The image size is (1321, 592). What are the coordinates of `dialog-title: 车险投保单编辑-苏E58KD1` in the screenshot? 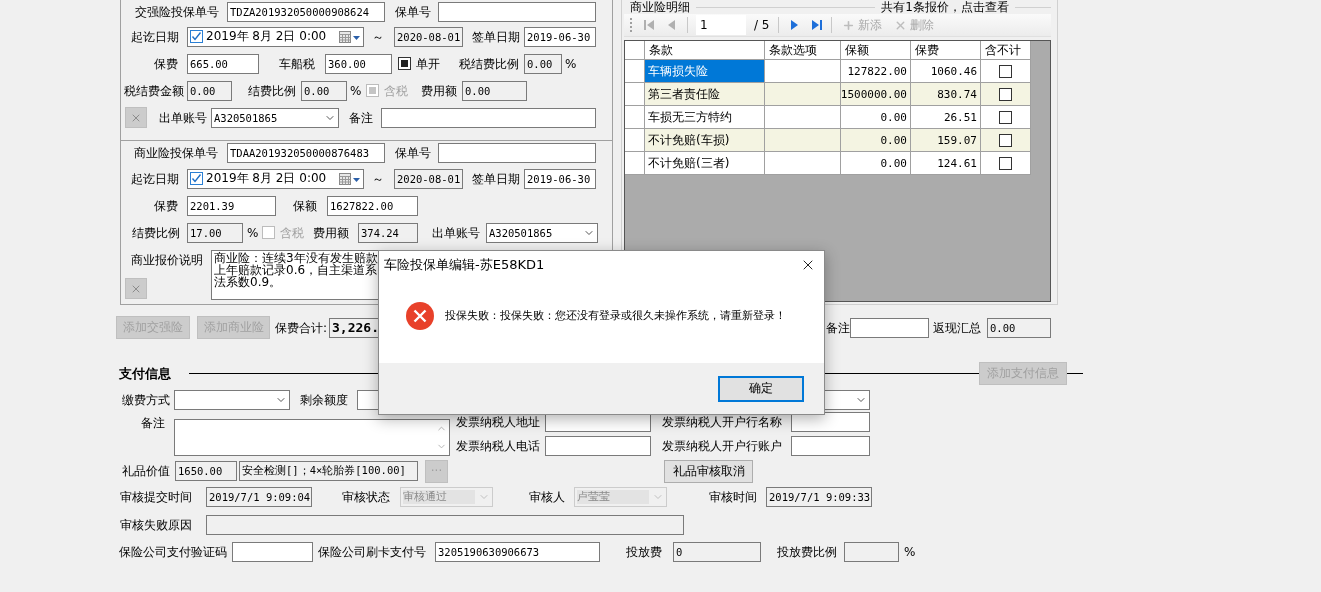 It's located at (464, 264).